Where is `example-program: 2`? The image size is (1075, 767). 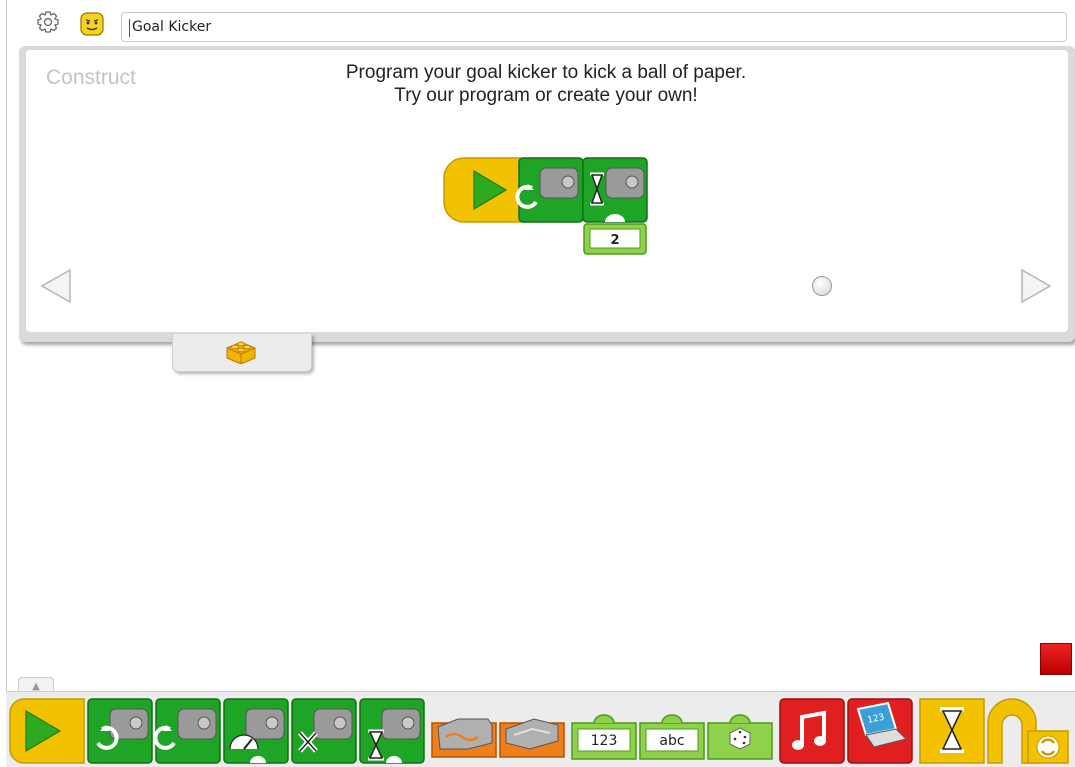
example-program: 2 is located at coordinates (547, 208).